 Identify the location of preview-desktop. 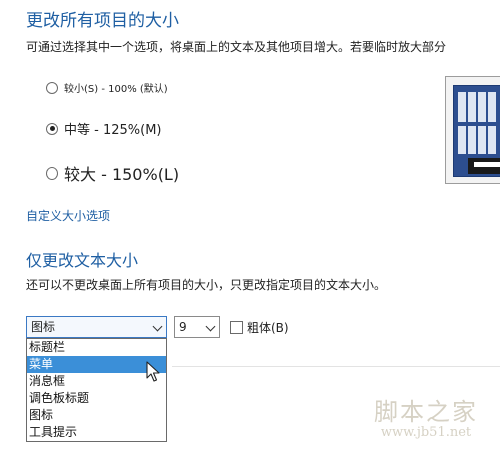
(476, 131).